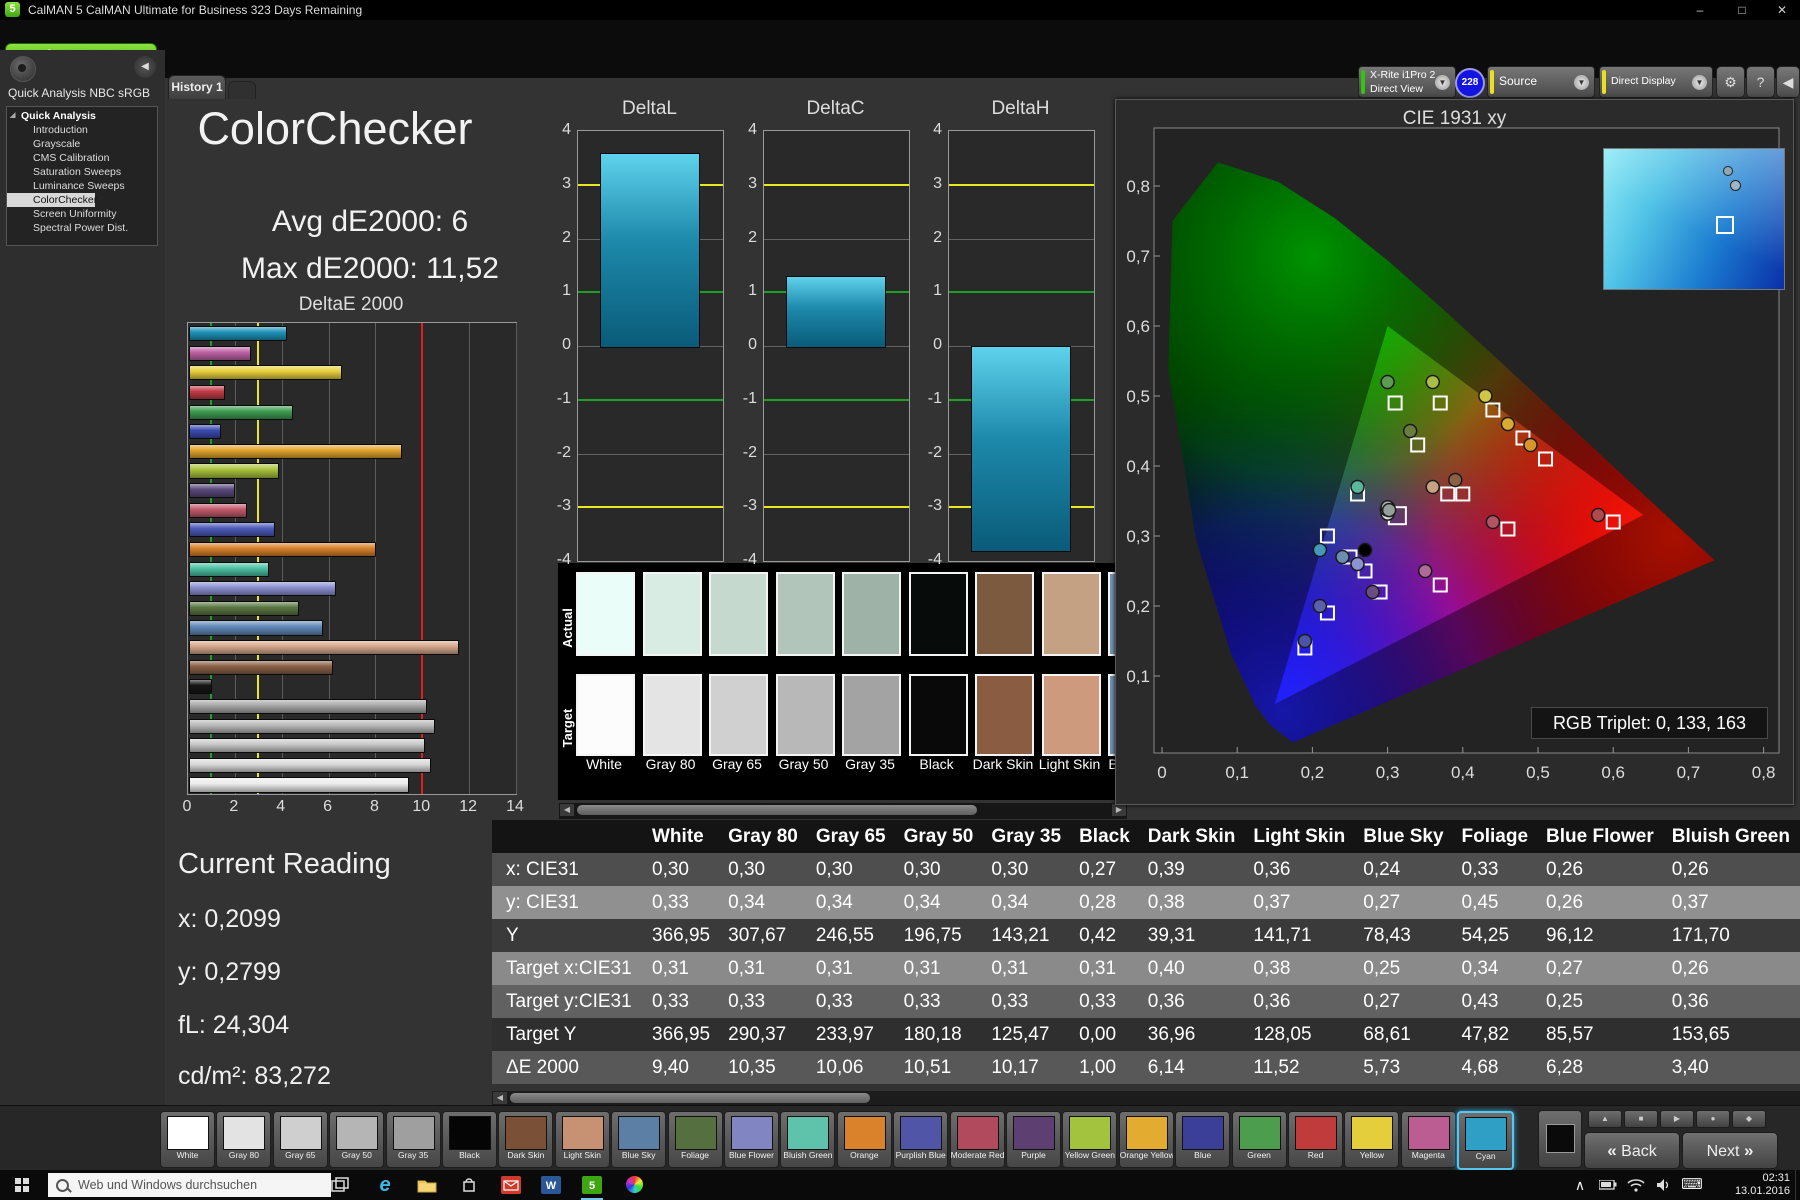 The image size is (1800, 1200). Describe the element at coordinates (1730, 82) in the screenshot. I see `settings-button: ⚙` at that location.